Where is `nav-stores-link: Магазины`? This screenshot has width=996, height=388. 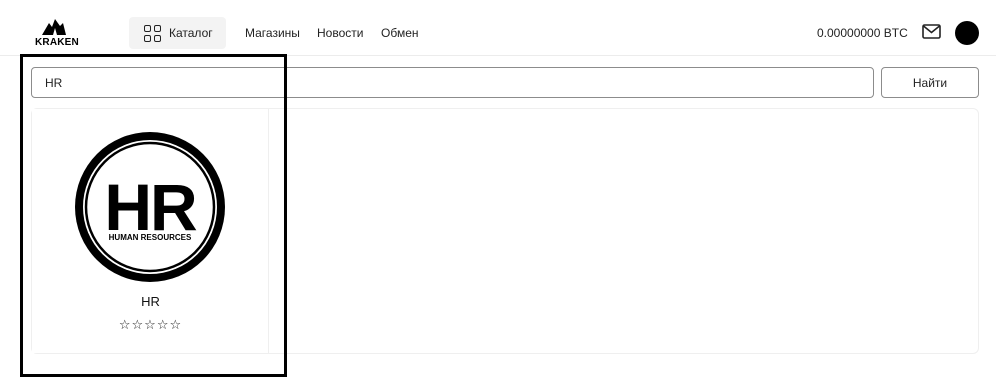 nav-stores-link: Магазины is located at coordinates (272, 33).